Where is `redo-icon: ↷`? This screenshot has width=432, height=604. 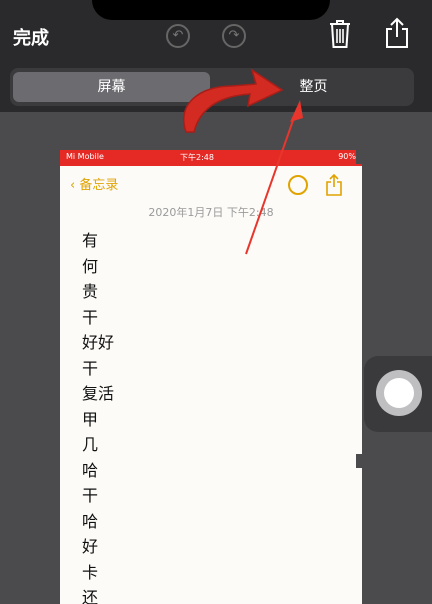
redo-icon: ↷ is located at coordinates (234, 36).